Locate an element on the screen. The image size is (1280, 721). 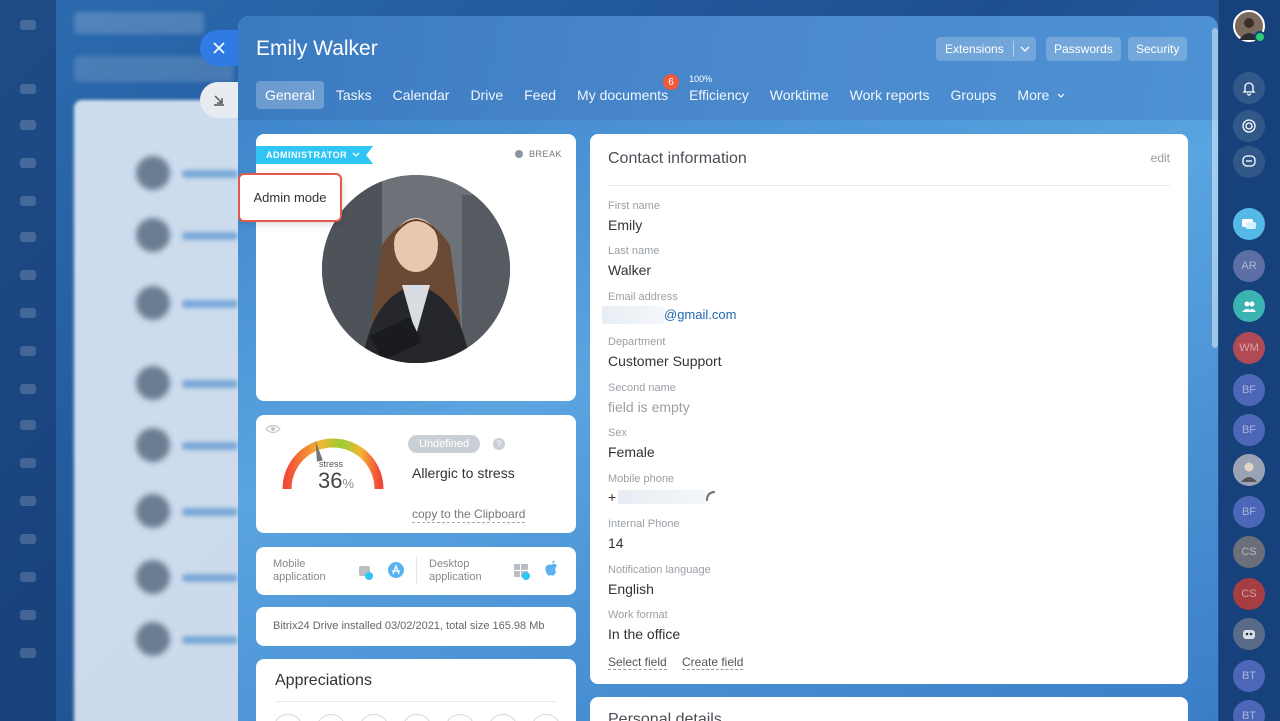
rail-avatar-cs-1: CS is located at coordinates (1249, 552).